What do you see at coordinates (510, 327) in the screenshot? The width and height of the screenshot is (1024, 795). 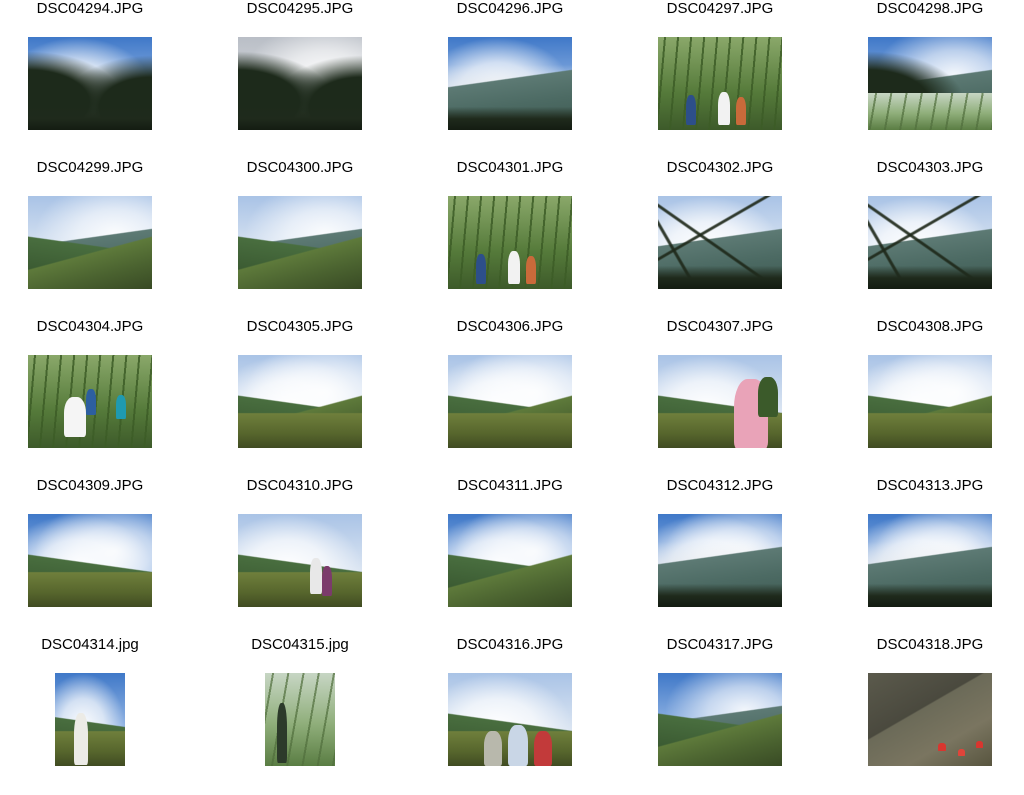 I see `thumbnail-filename: DSC04306.JPG` at bounding box center [510, 327].